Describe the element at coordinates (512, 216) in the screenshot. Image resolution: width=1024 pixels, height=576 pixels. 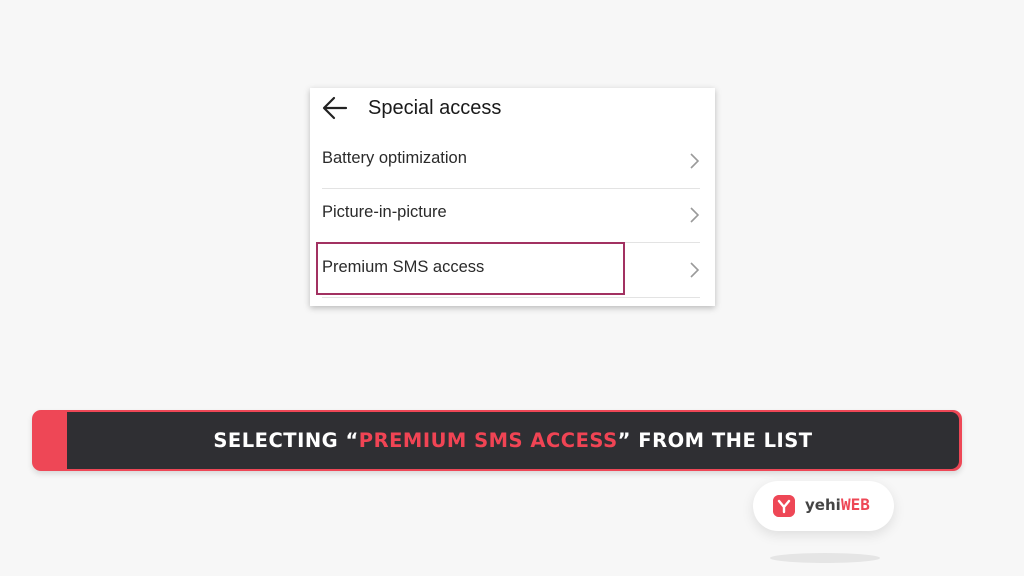
I see `settings-item-picture-in-picture: Picture-in-picture` at that location.